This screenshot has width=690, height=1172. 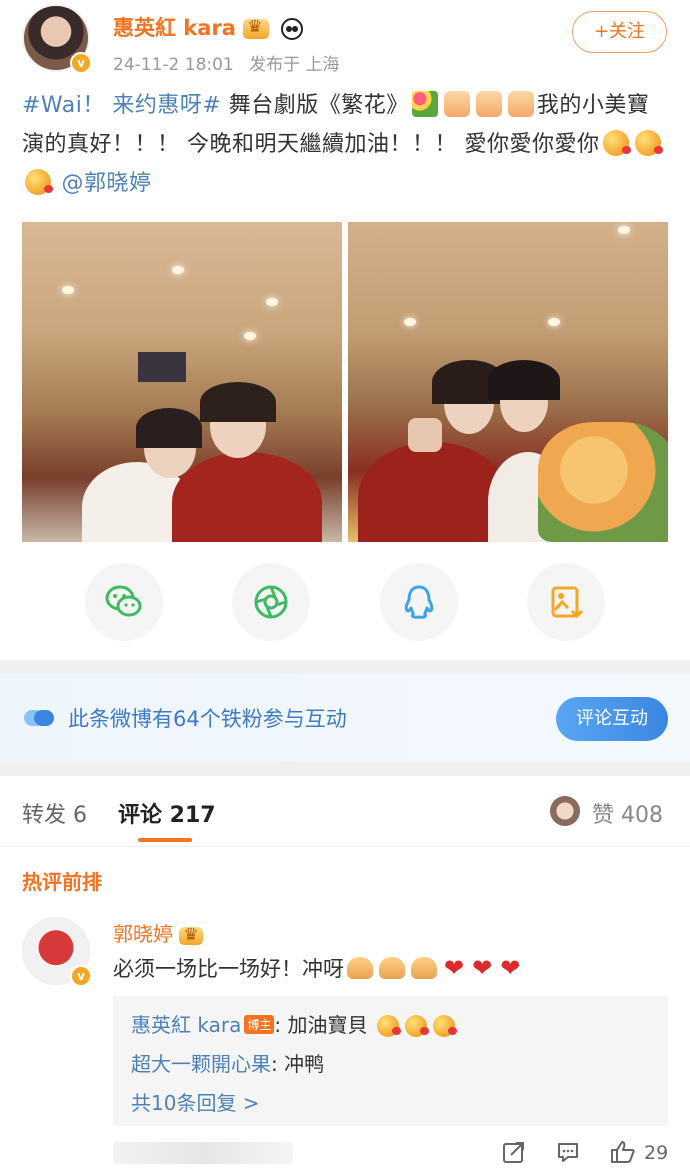 I want to click on qq-icon, so click(x=419, y=602).